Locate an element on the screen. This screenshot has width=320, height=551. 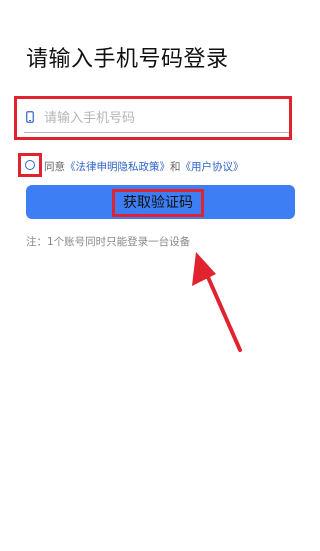
agreement-conjunction: 和 is located at coordinates (175, 167).